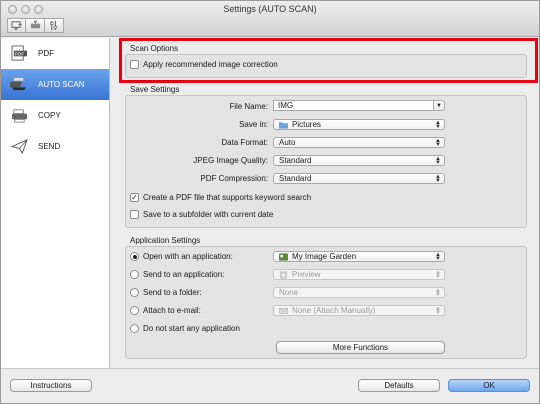 Image resolution: width=540 pixels, height=404 pixels. What do you see at coordinates (359, 256) in the screenshot?
I see `open-app-select: My Image Garden ▲ ▼` at bounding box center [359, 256].